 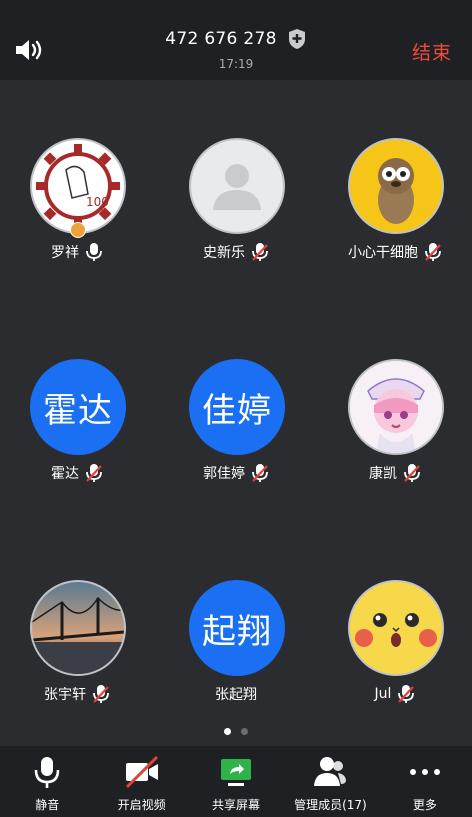 What do you see at coordinates (236, 805) in the screenshot?
I see `share-label: 共享屏幕` at bounding box center [236, 805].